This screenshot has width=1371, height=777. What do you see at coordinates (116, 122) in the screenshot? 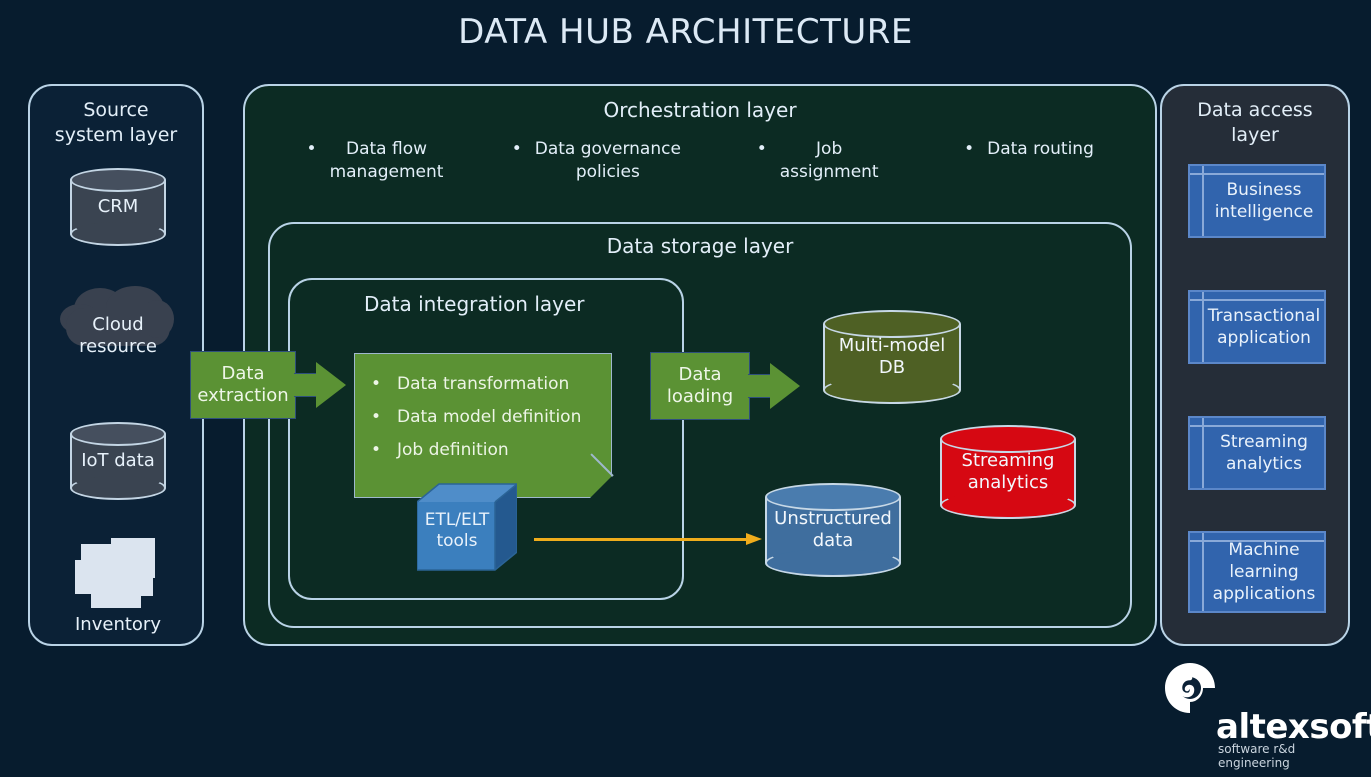
I see `source-system-layer-title: Source system layer` at bounding box center [116, 122].